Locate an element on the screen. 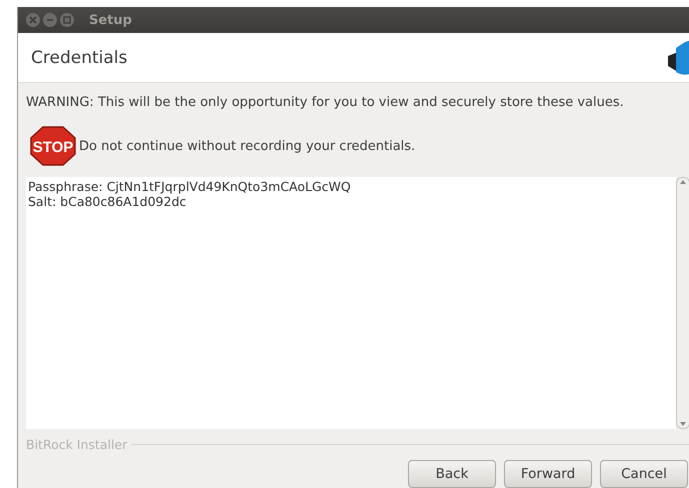  notice-text: Do not continue without recording your credentials. is located at coordinates (247, 146).